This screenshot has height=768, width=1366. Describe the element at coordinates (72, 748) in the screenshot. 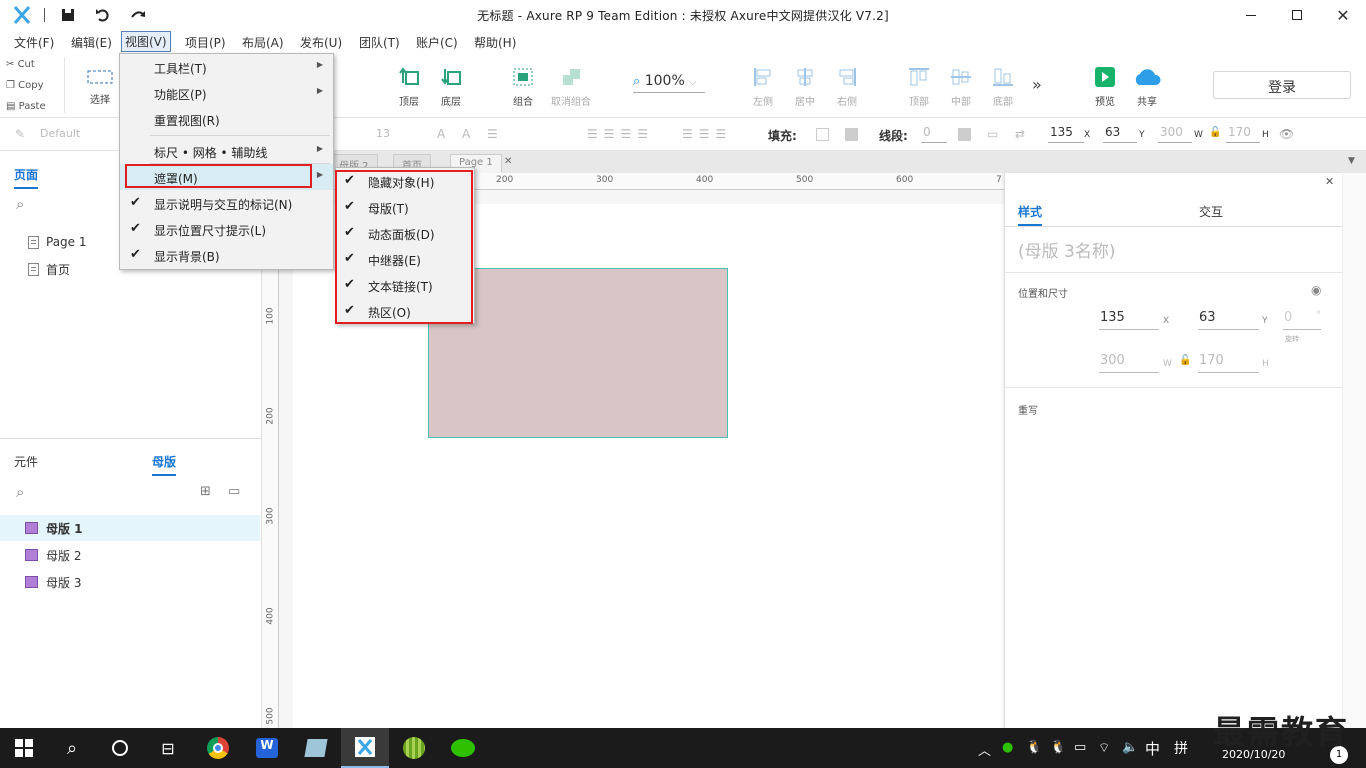

I see `taskbar-search-icon: ⌕` at that location.